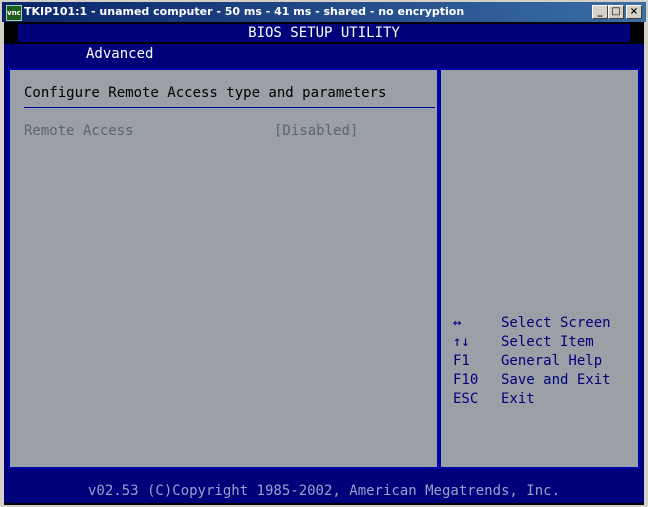 The height and width of the screenshot is (507, 648). I want to click on minimize-button: _, so click(600, 12).